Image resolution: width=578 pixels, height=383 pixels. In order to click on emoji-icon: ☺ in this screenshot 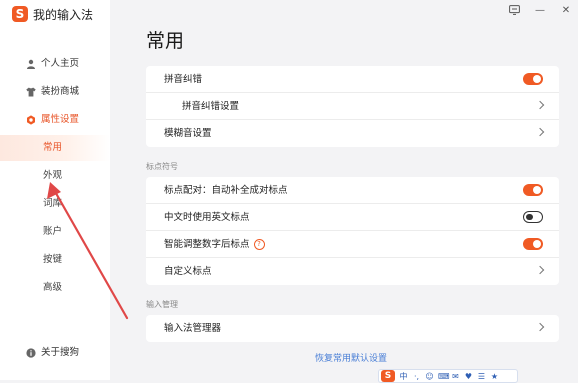, I will do `click(429, 376)`.